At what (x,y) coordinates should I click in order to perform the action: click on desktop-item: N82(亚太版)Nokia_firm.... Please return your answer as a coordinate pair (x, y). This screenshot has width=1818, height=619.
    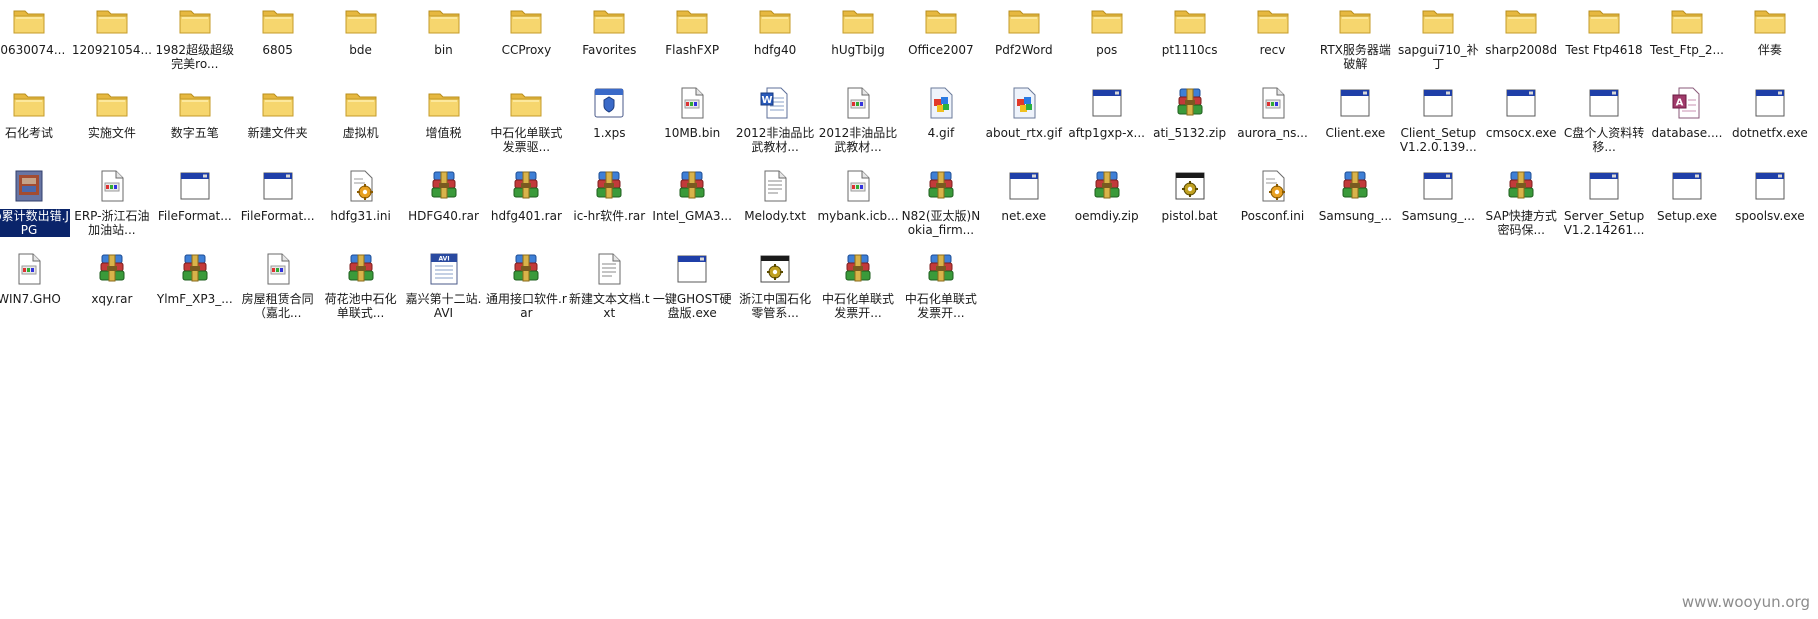
    Looking at the image, I should click on (941, 204).